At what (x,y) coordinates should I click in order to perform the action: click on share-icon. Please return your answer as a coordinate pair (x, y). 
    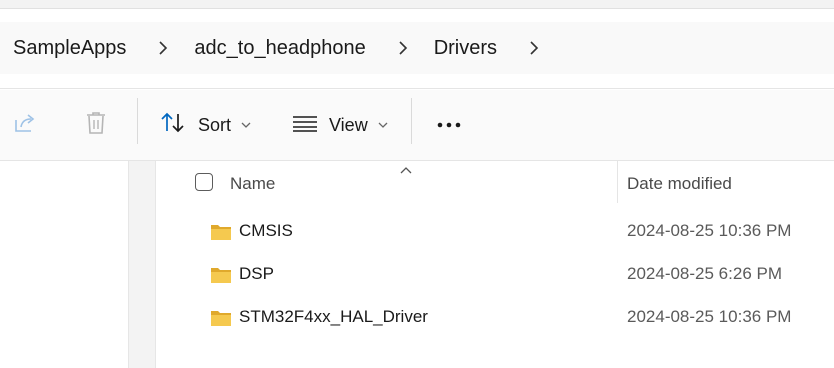
    Looking at the image, I should click on (25, 125).